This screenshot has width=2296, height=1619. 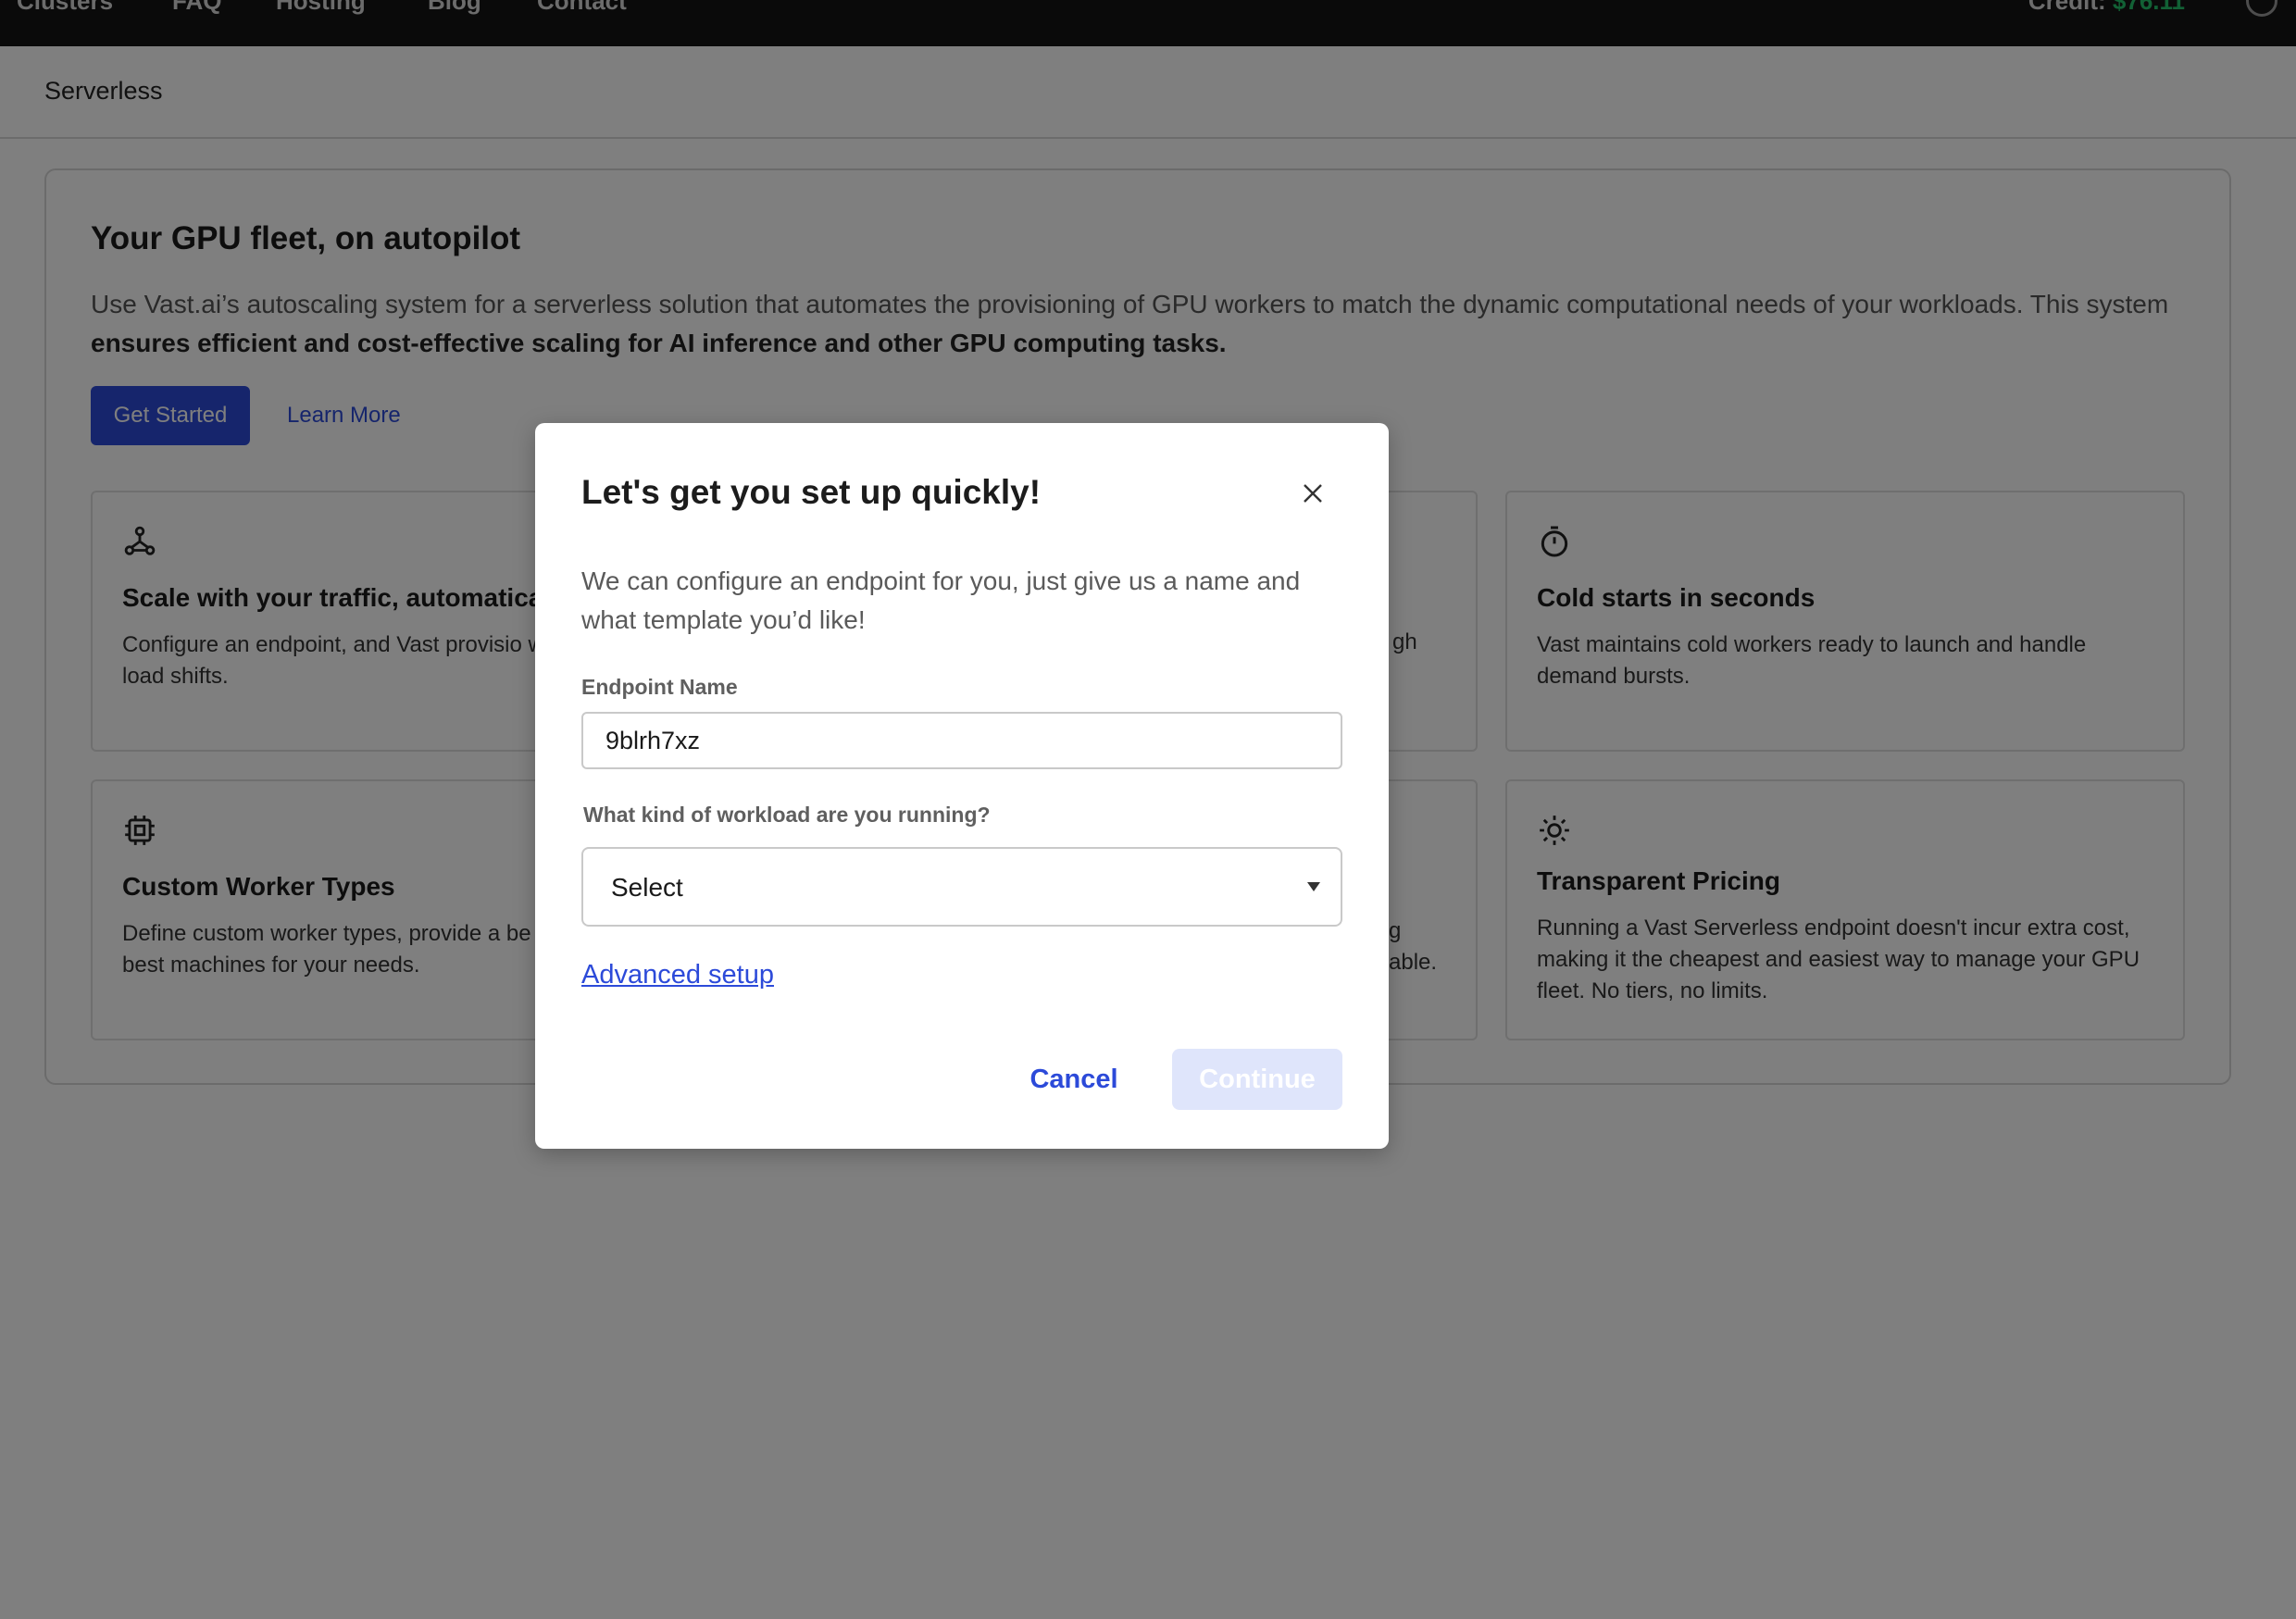 What do you see at coordinates (811, 492) in the screenshot?
I see `dialog-title: Let's get you set up quickly!` at bounding box center [811, 492].